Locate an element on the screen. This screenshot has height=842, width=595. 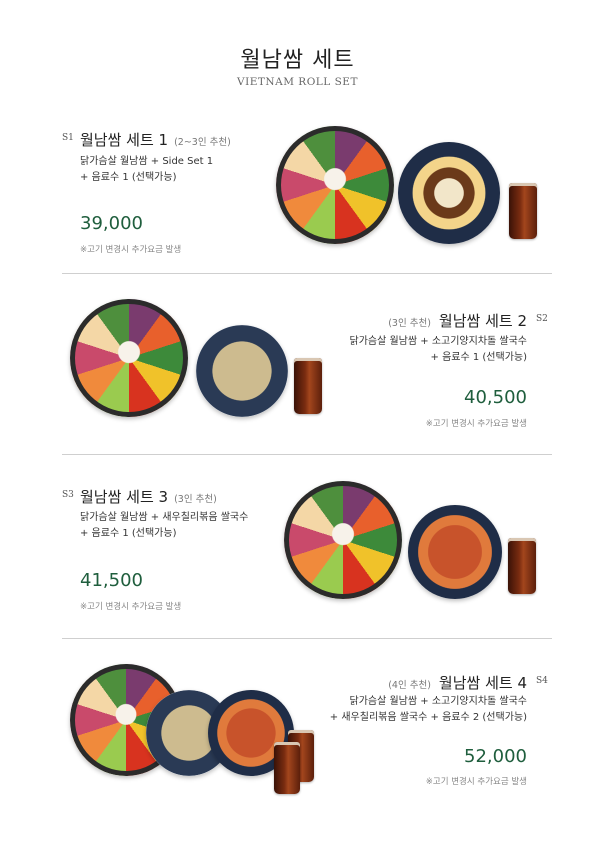
set-description: 닭가슴살 월남쌈 + Side Set 1 + 음료수 1 (선택가능) is located at coordinates (146, 170).